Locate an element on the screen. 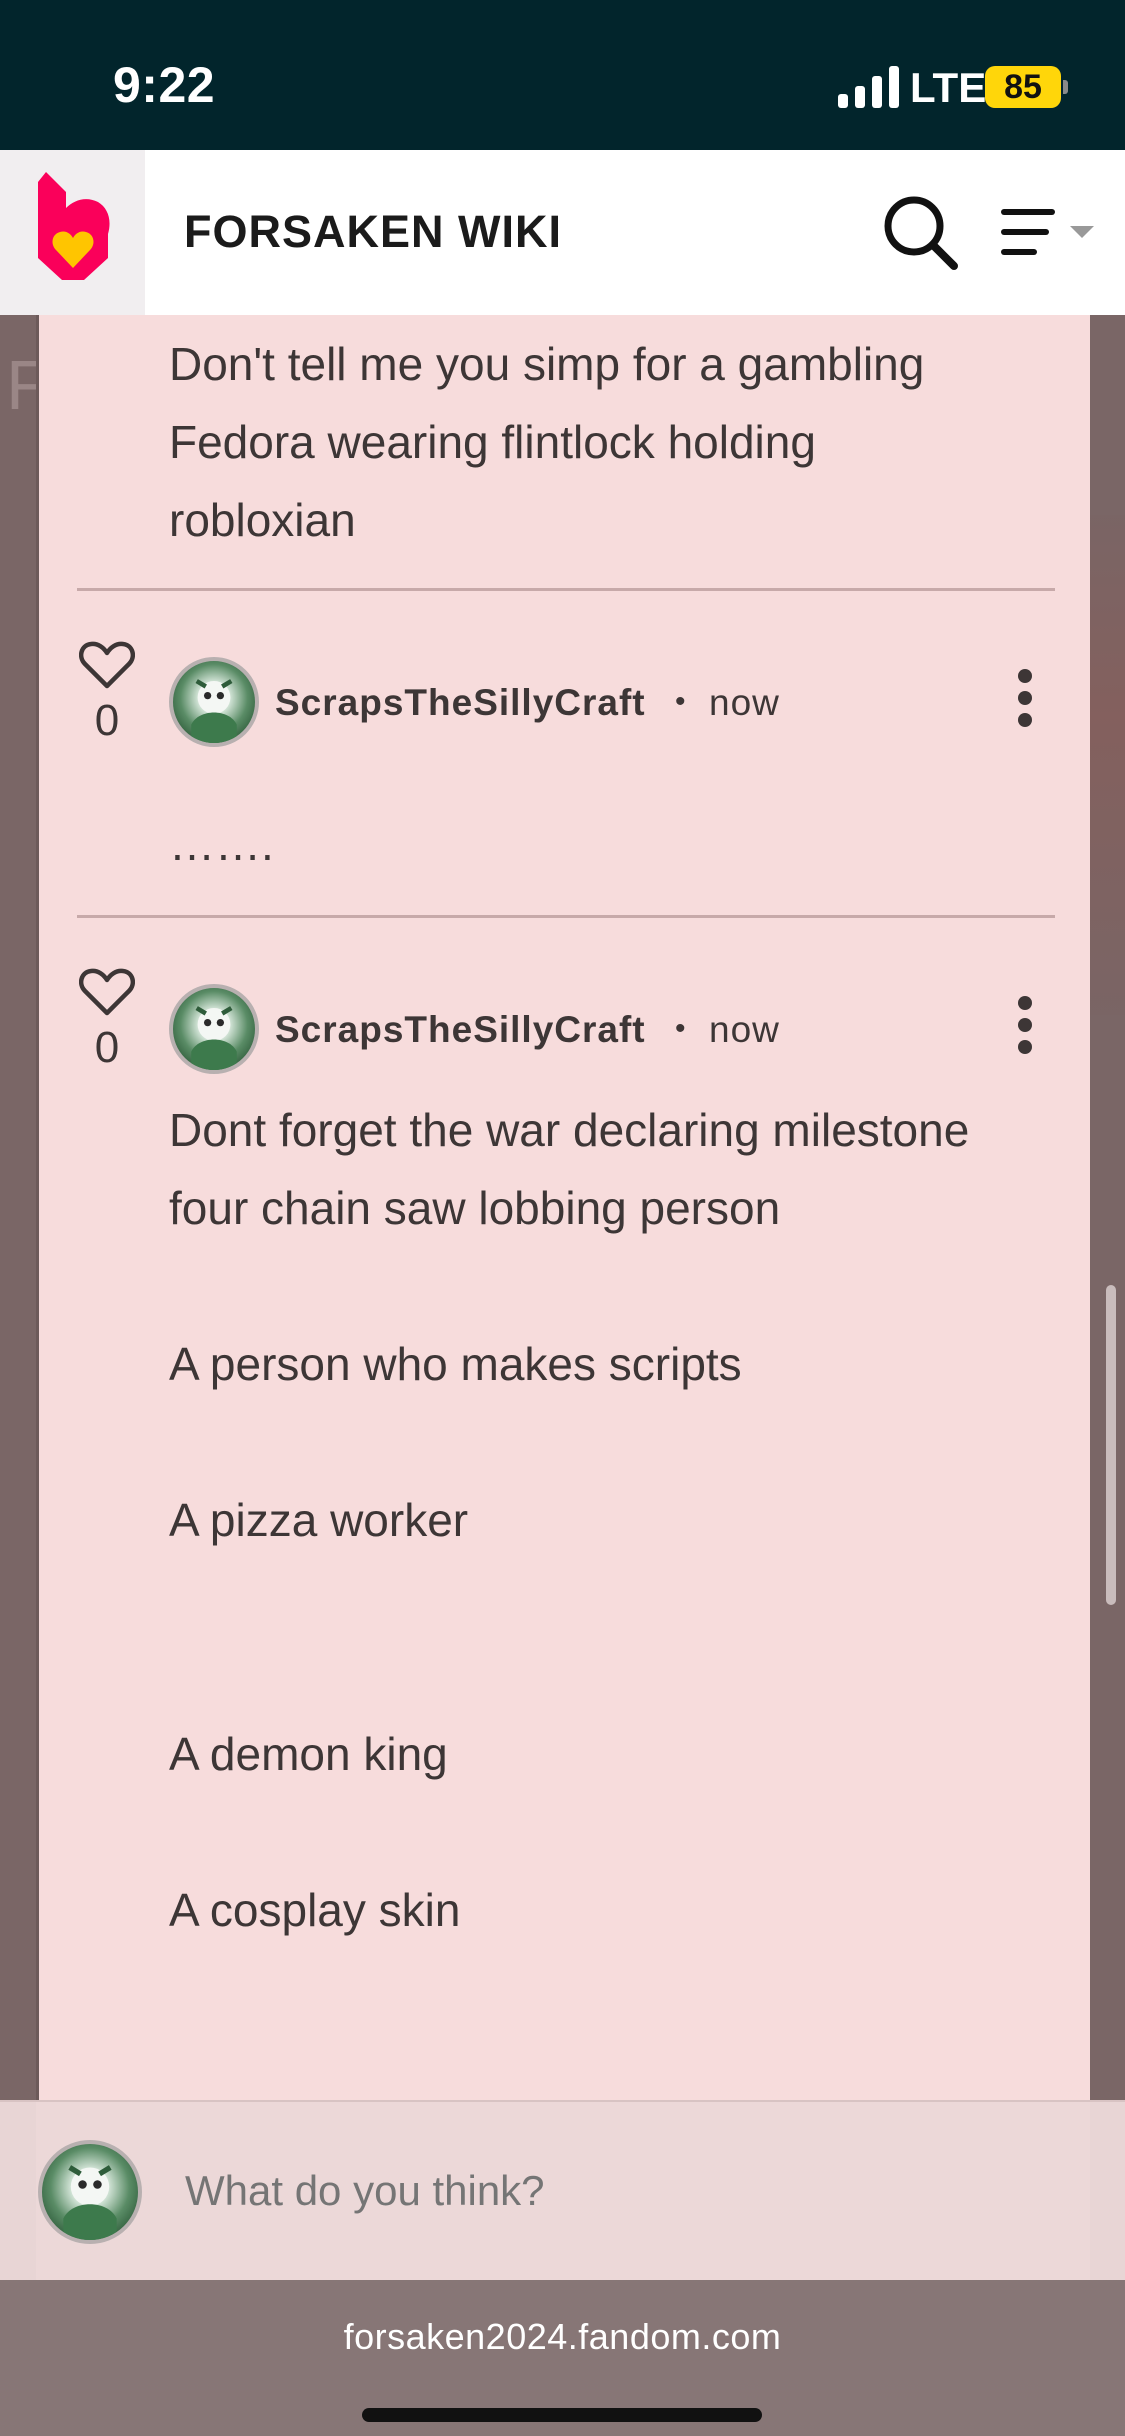  comment-composer is located at coordinates (562, 2191).